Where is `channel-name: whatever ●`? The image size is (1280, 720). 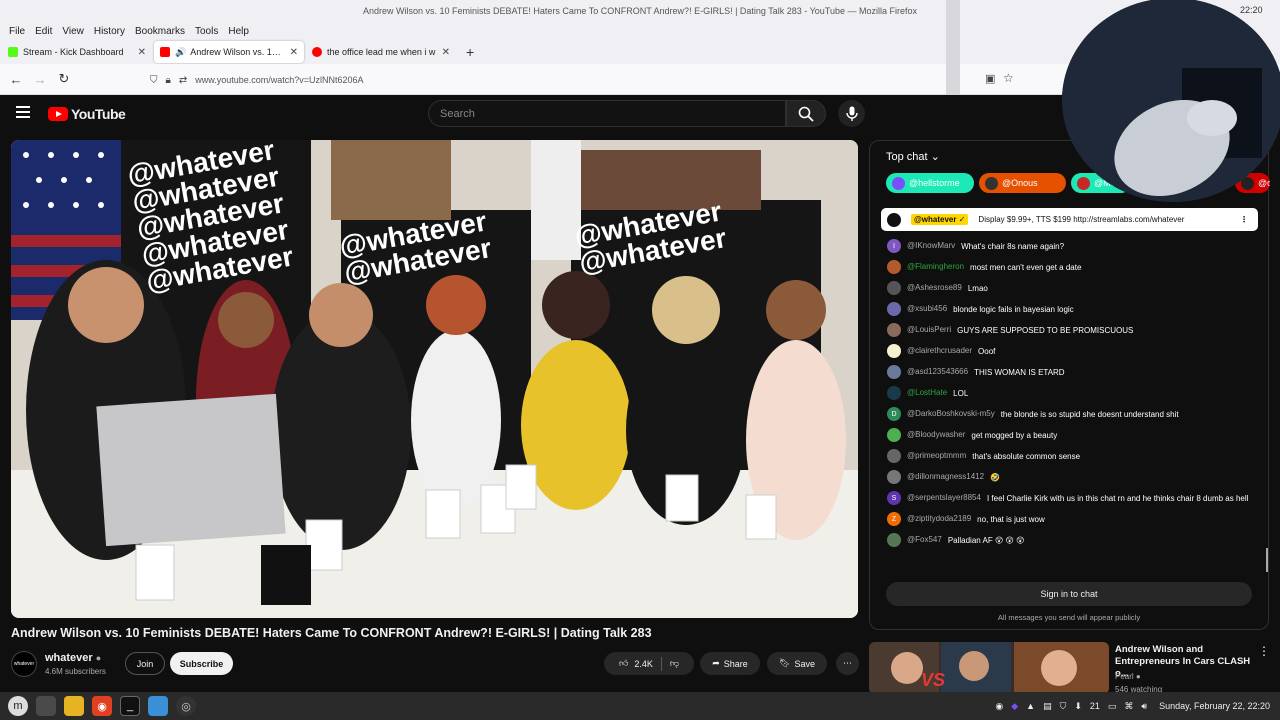 channel-name: whatever ● is located at coordinates (73, 658).